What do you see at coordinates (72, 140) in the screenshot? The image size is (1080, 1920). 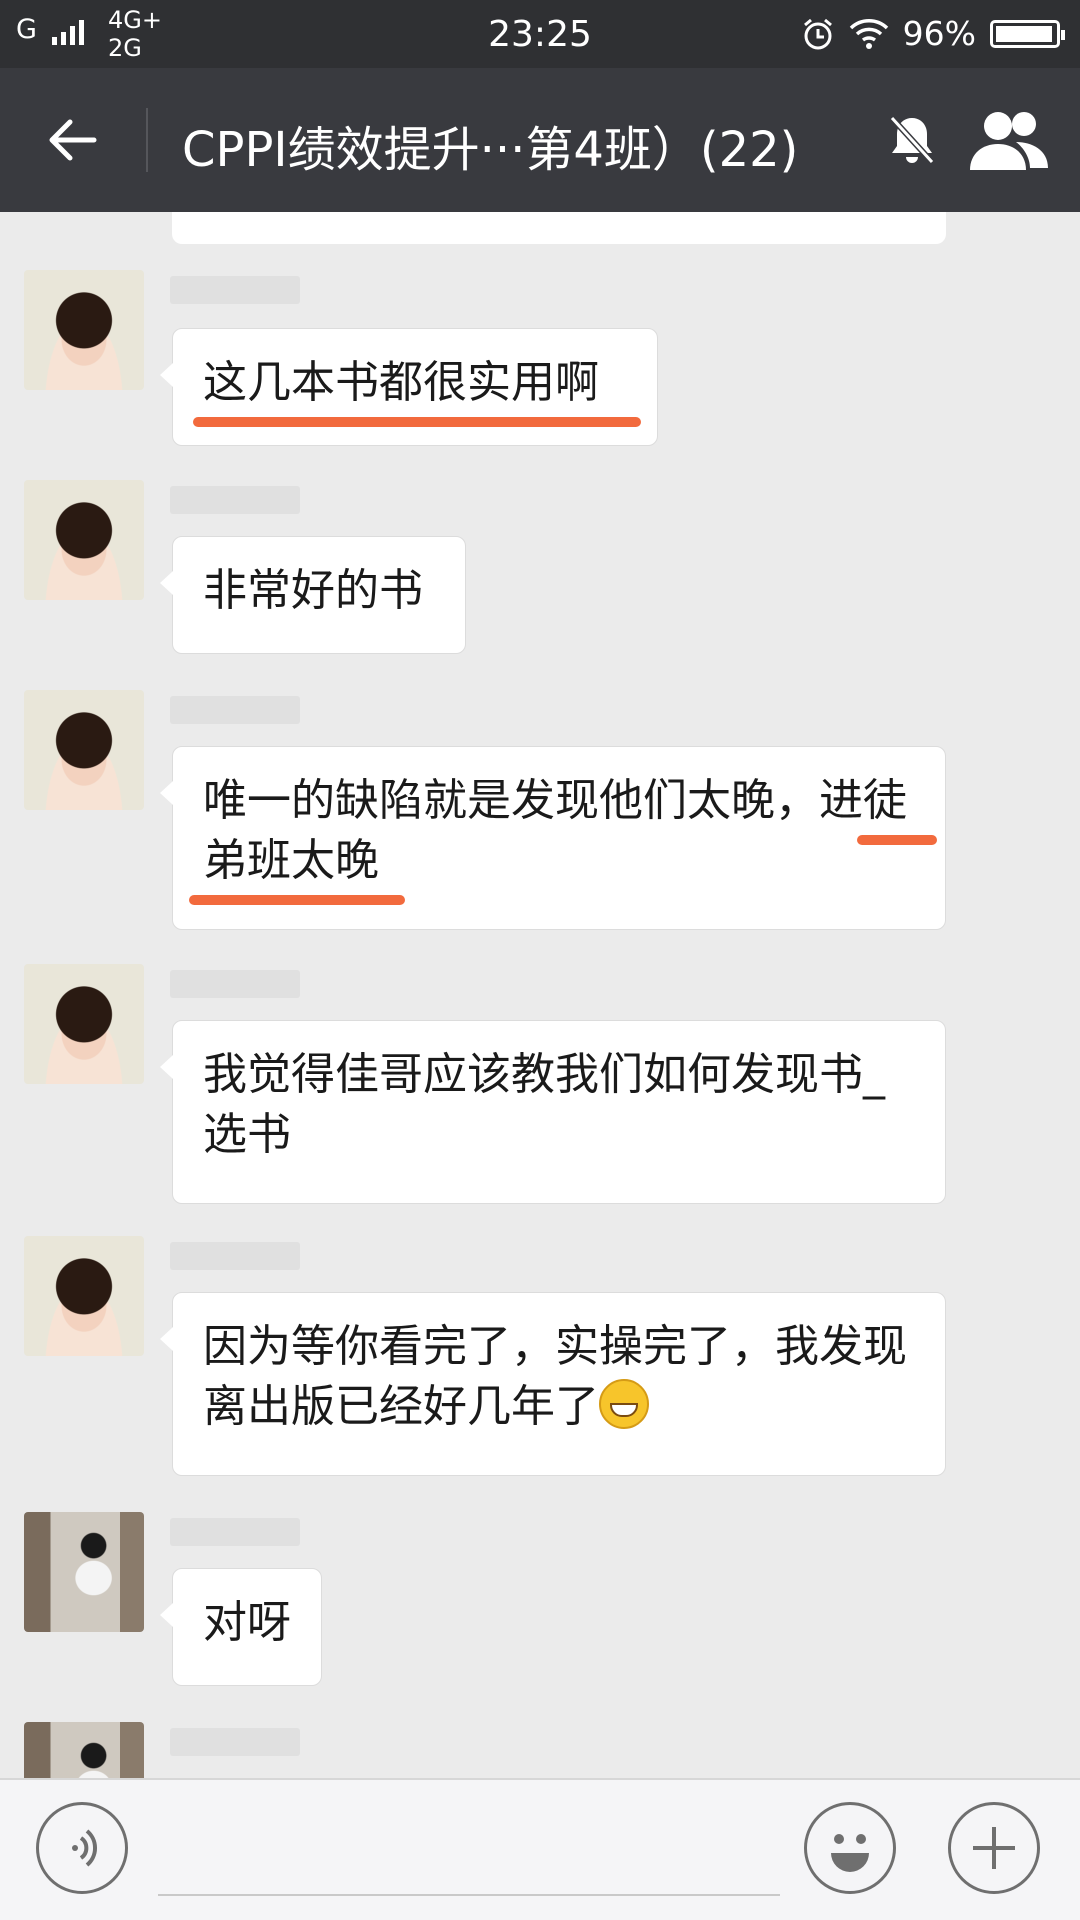 I see `back-arrow-icon` at bounding box center [72, 140].